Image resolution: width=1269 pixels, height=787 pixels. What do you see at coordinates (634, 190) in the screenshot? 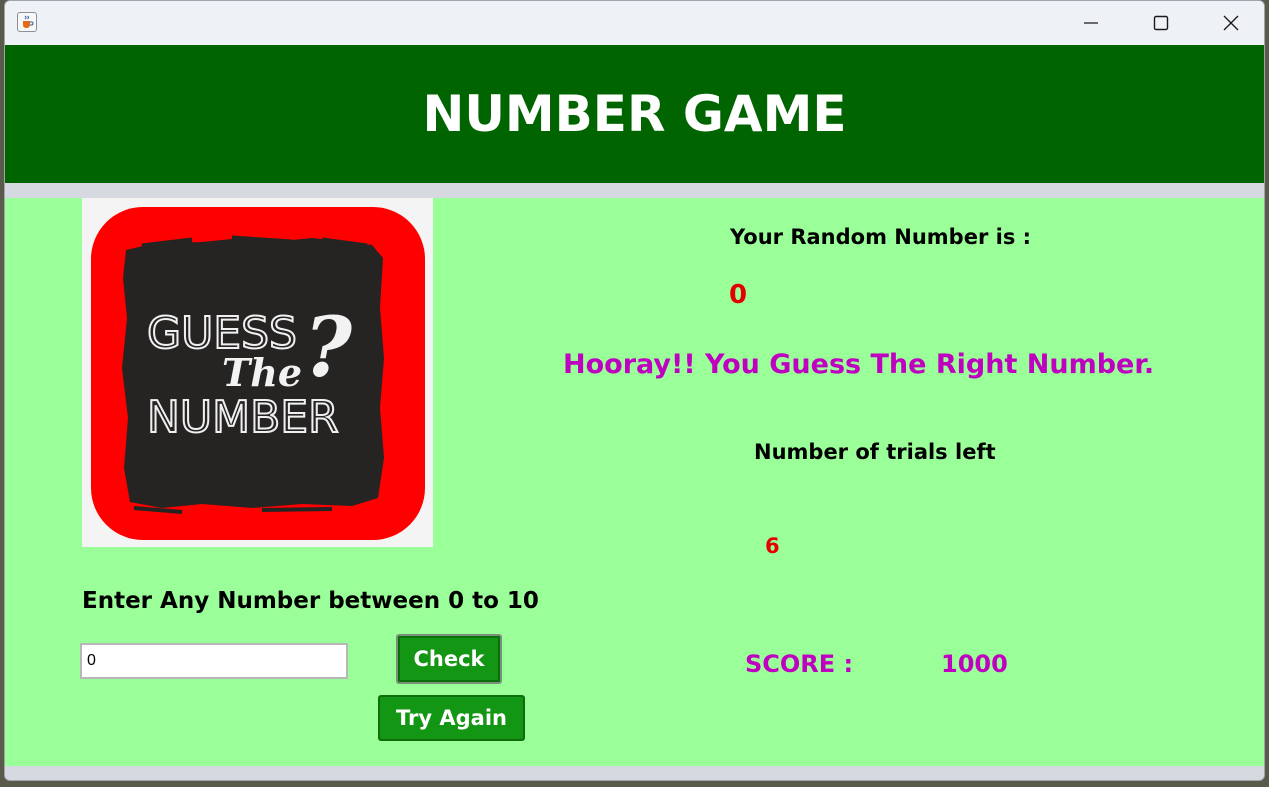
I see `separator` at bounding box center [634, 190].